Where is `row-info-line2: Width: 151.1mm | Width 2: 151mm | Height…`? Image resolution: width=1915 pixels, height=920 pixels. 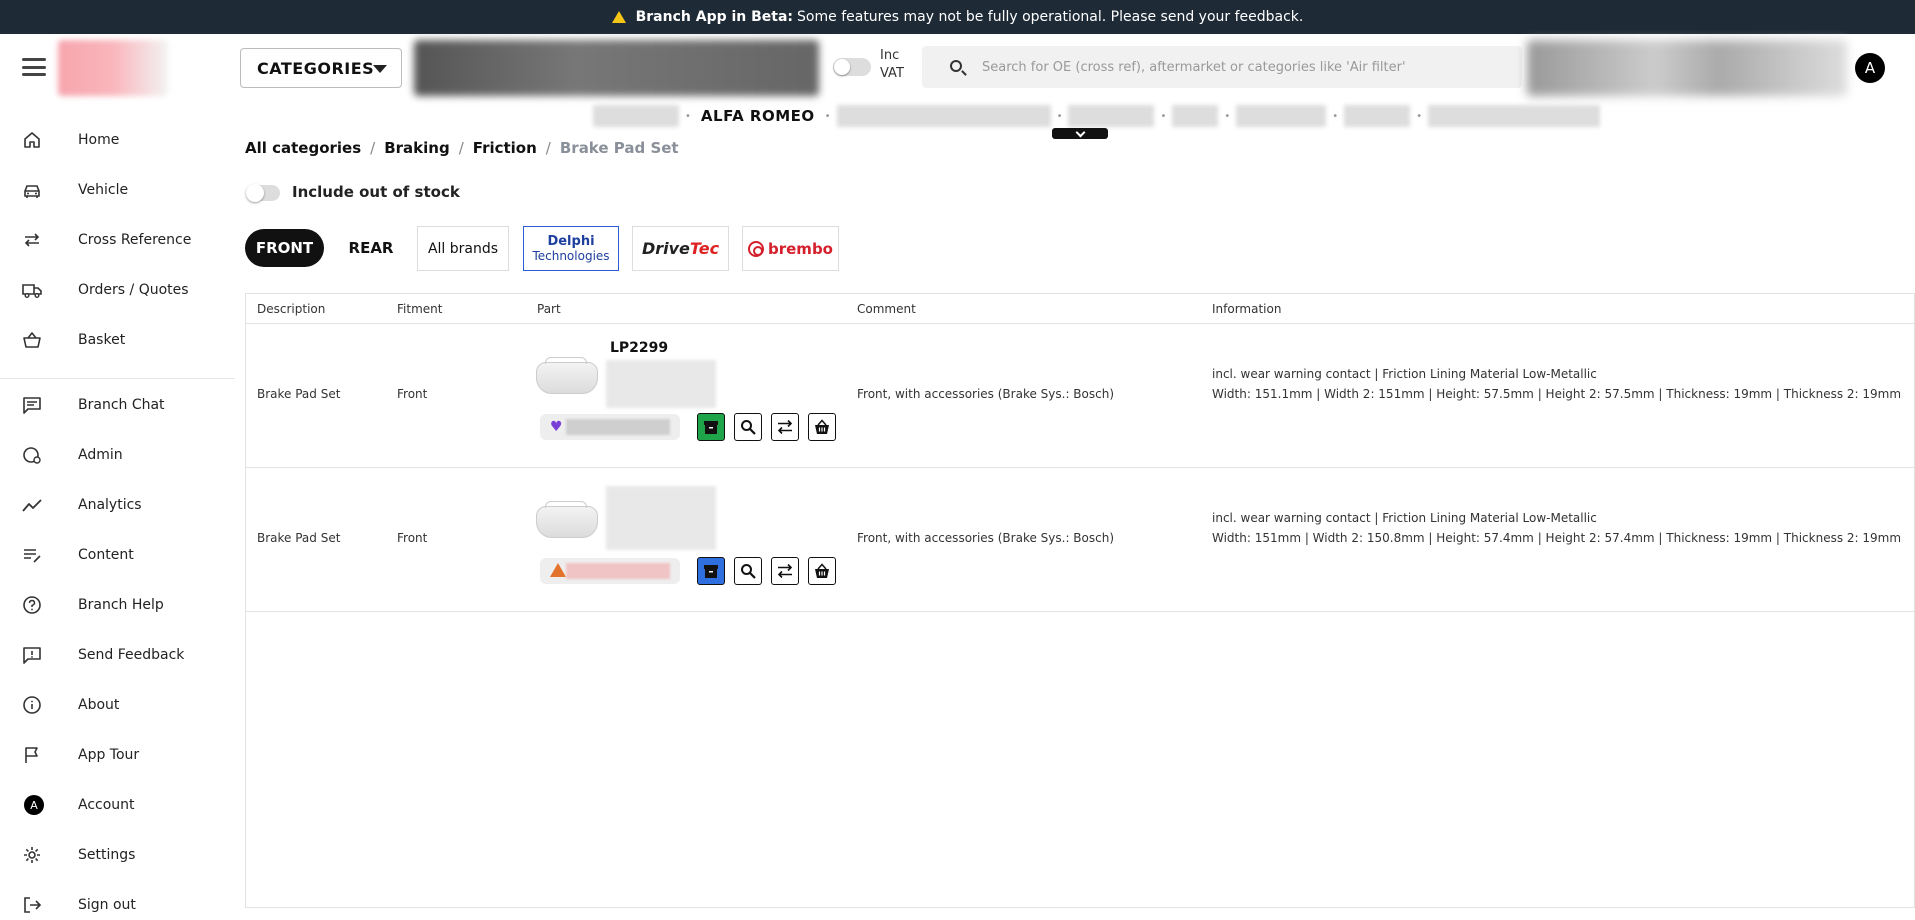
row-info-line2: Width: 151.1mm | Width 2: 151mm | Height… is located at coordinates (1557, 394).